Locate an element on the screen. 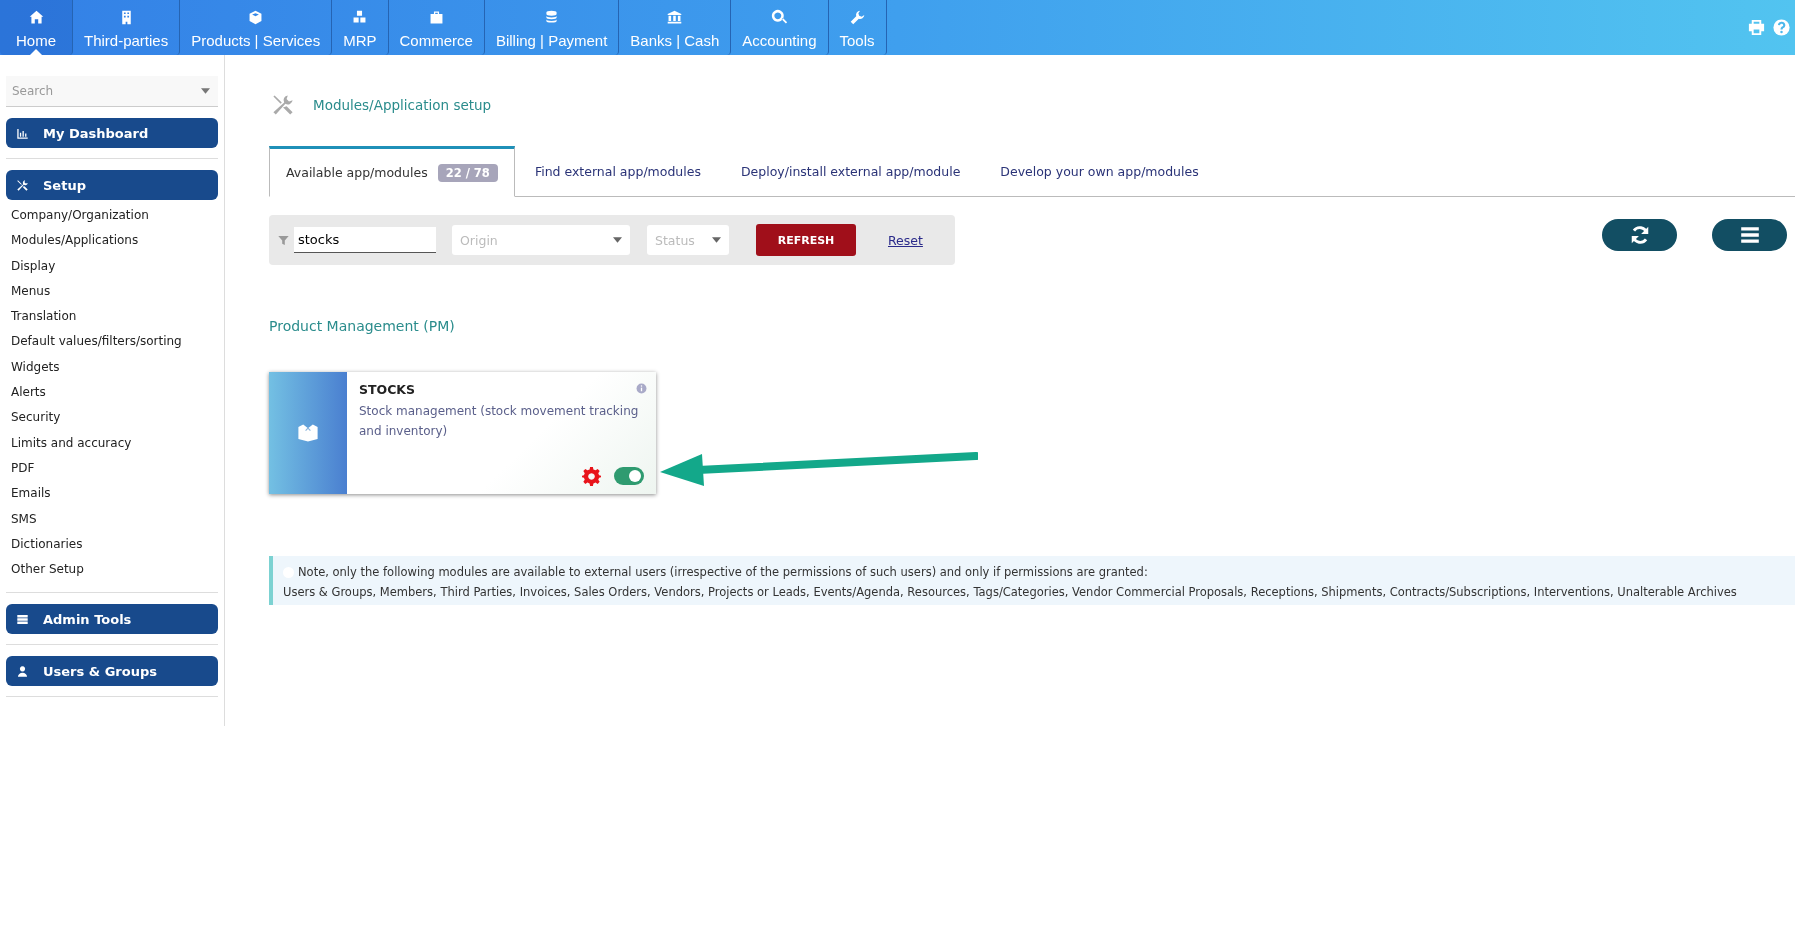 The height and width of the screenshot is (927, 1795). print-icon is located at coordinates (1756, 27).